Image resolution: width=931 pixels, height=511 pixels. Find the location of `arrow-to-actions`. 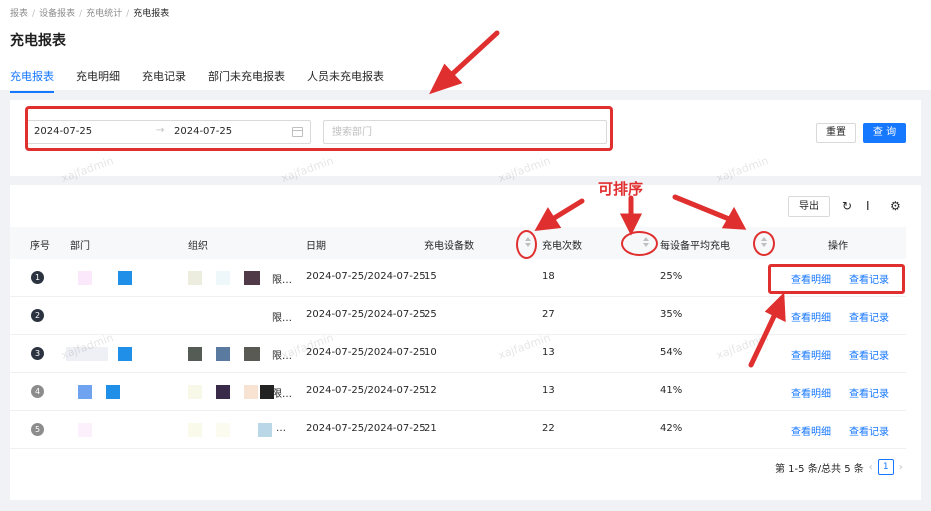

arrow-to-actions is located at coordinates (763, 338).